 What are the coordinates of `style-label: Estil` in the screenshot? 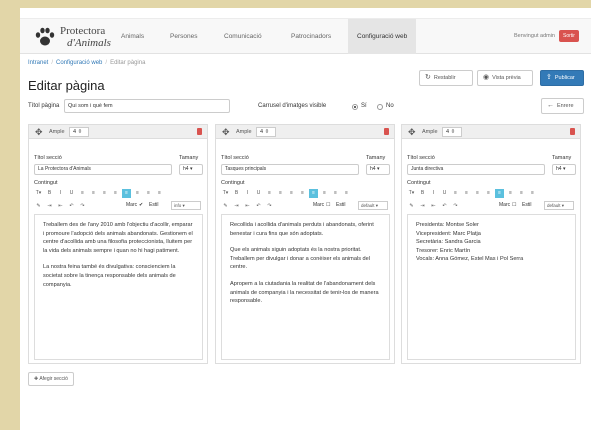 It's located at (154, 205).